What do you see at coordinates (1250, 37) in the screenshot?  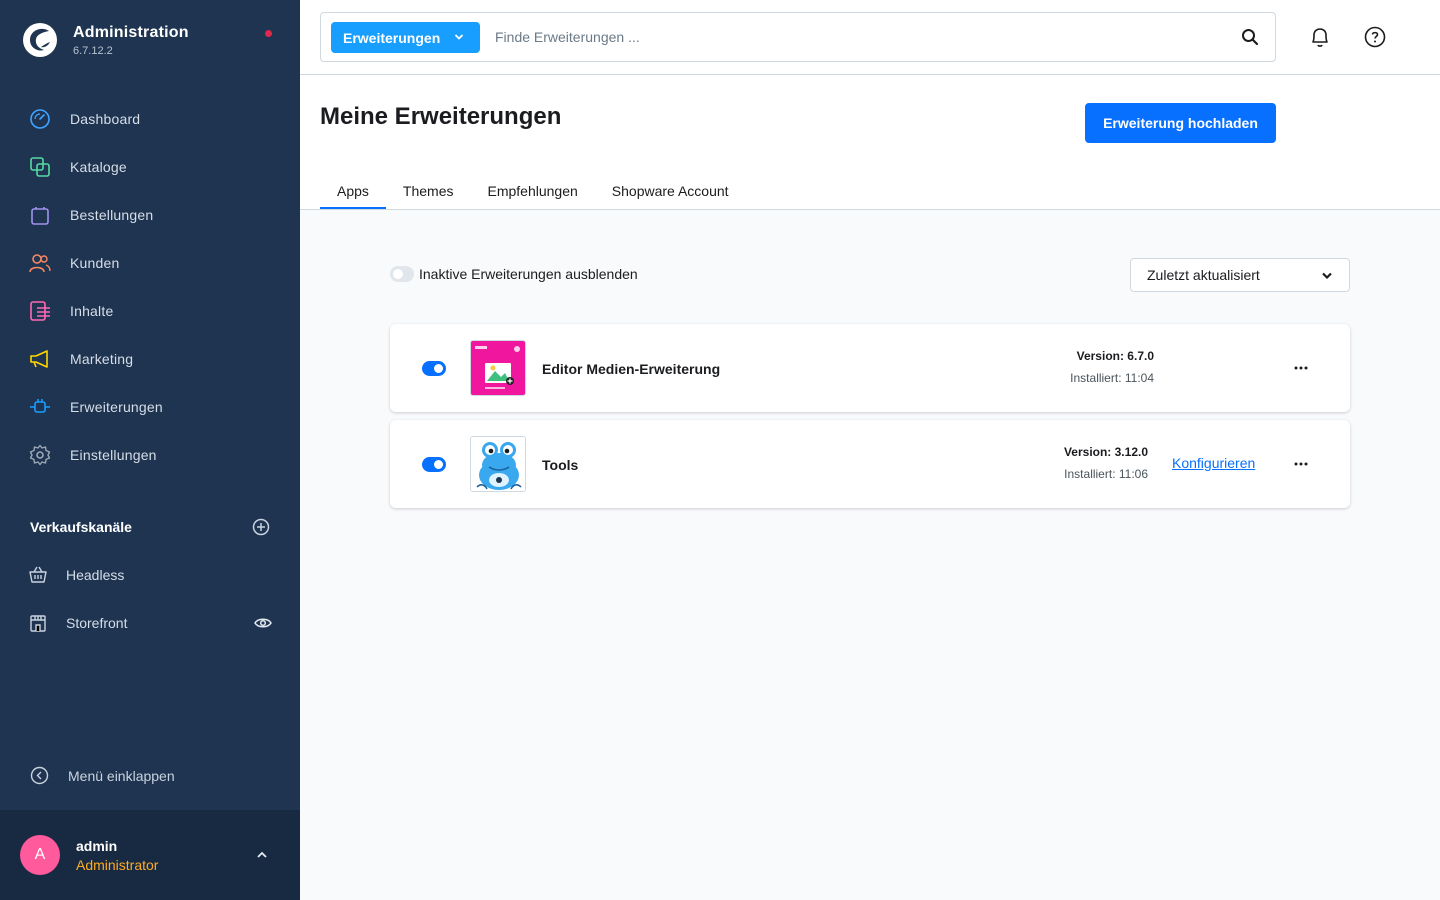 I see `search-icon` at bounding box center [1250, 37].